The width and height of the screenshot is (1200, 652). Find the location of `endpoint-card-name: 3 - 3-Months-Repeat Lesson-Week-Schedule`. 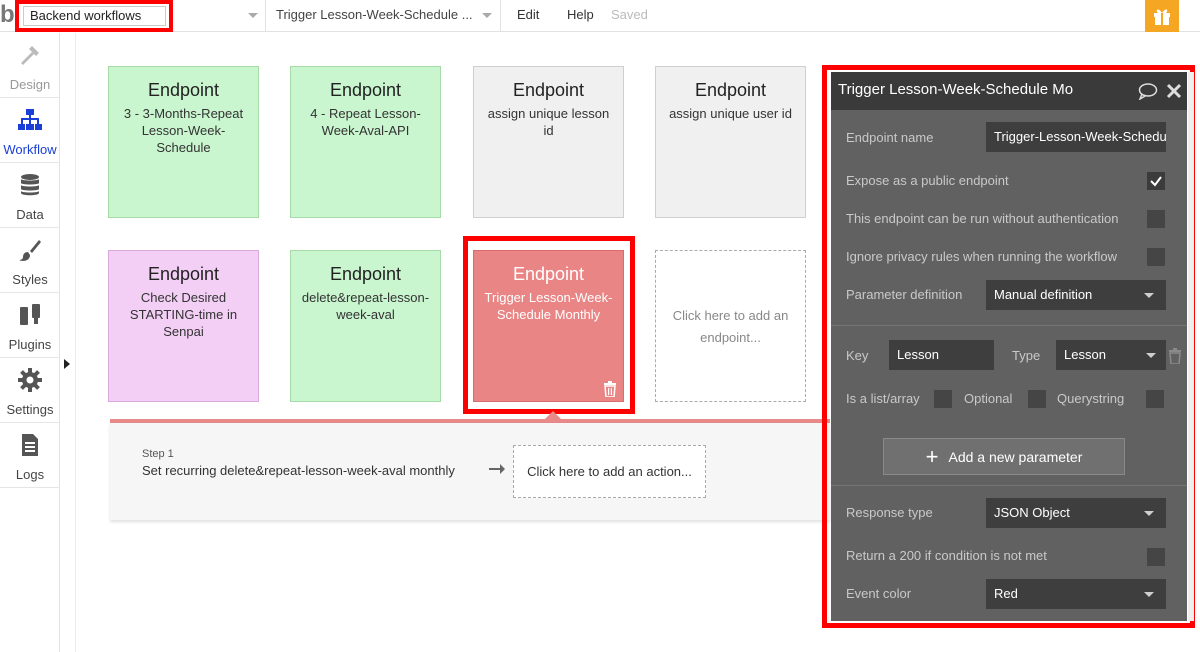

endpoint-card-name: 3 - 3-Months-Repeat Lesson-Week-Schedule is located at coordinates (183, 130).